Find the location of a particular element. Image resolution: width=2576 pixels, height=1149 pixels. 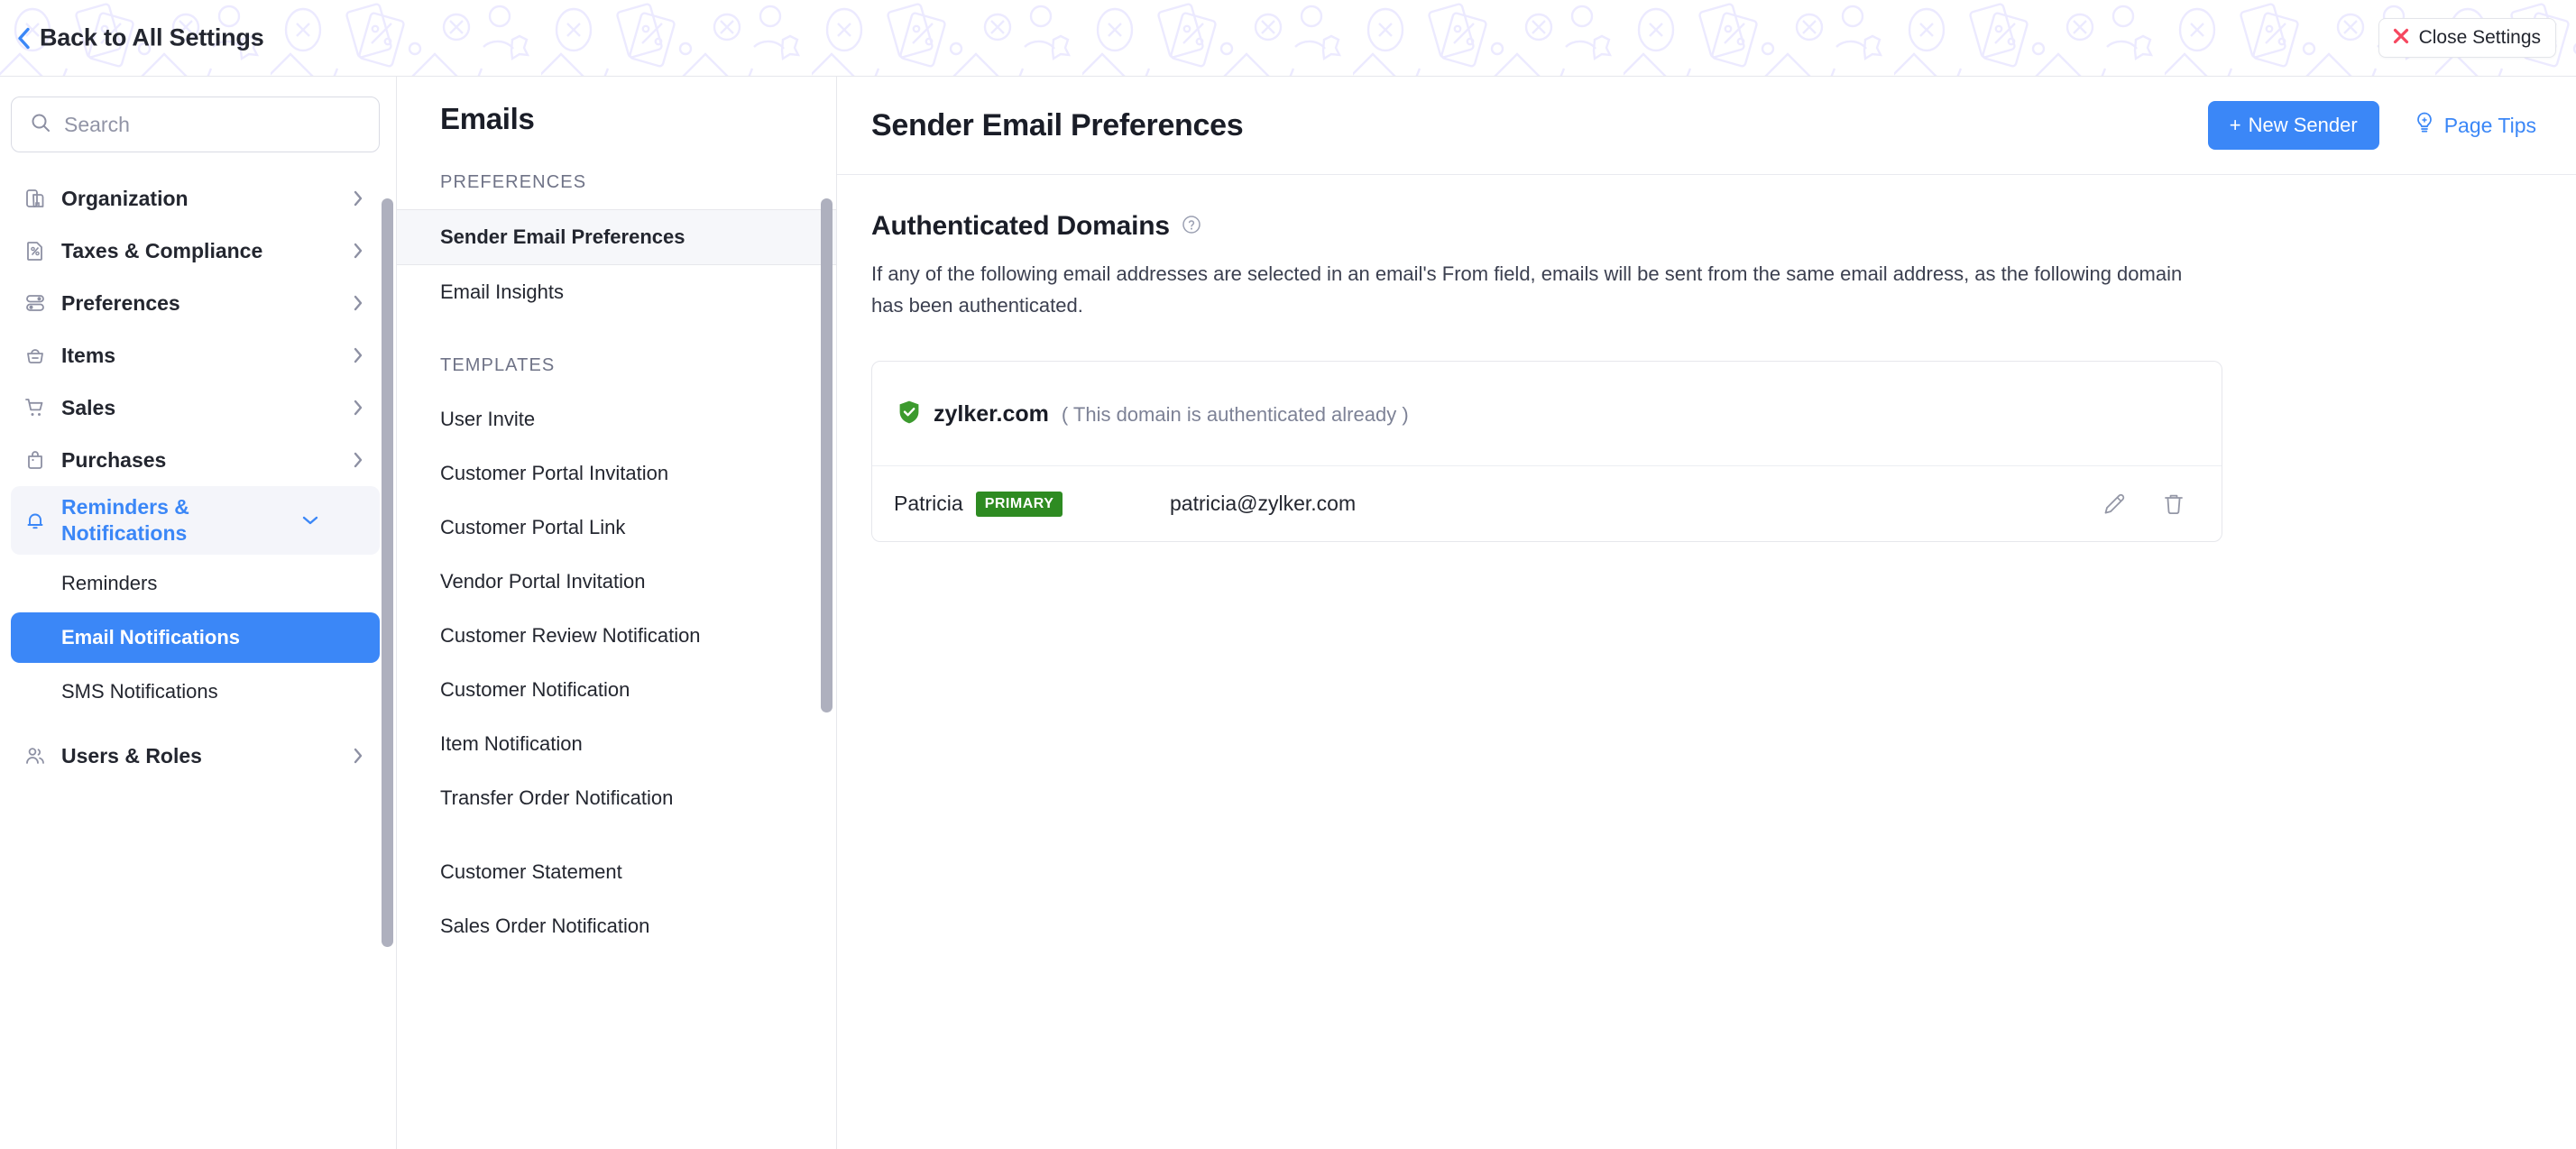

sidebar-subitem-label: Reminders is located at coordinates (109, 583).